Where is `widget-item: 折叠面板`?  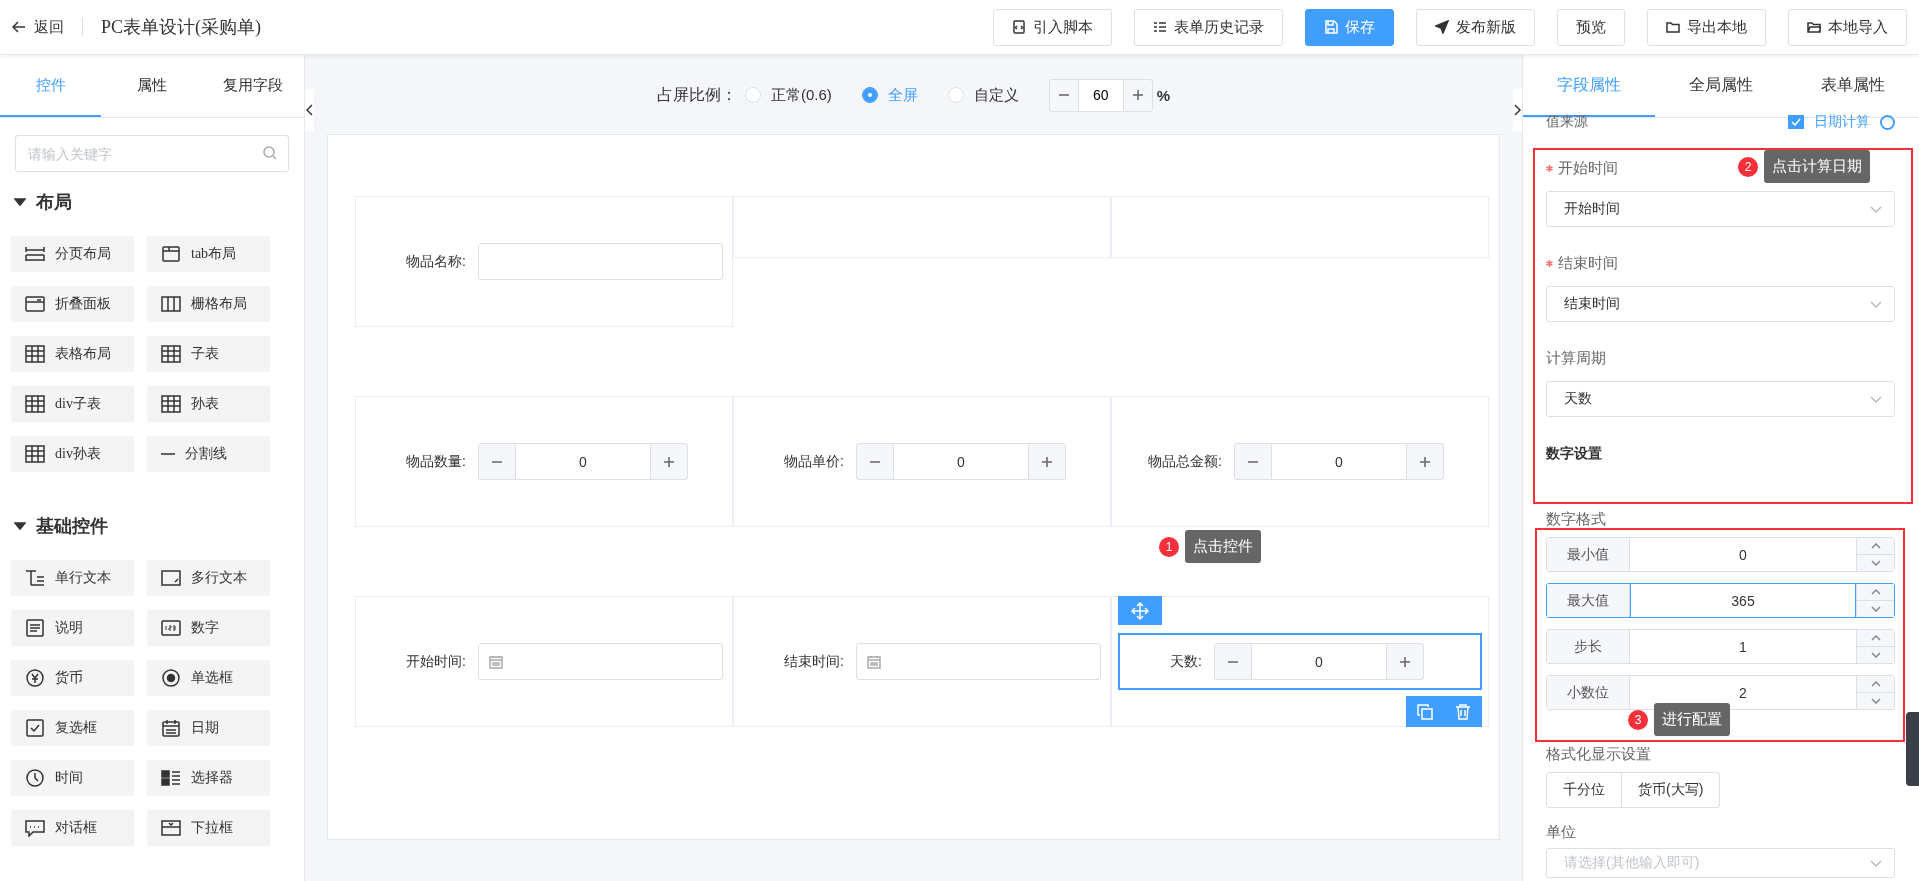
widget-item: 折叠面板 is located at coordinates (72, 304).